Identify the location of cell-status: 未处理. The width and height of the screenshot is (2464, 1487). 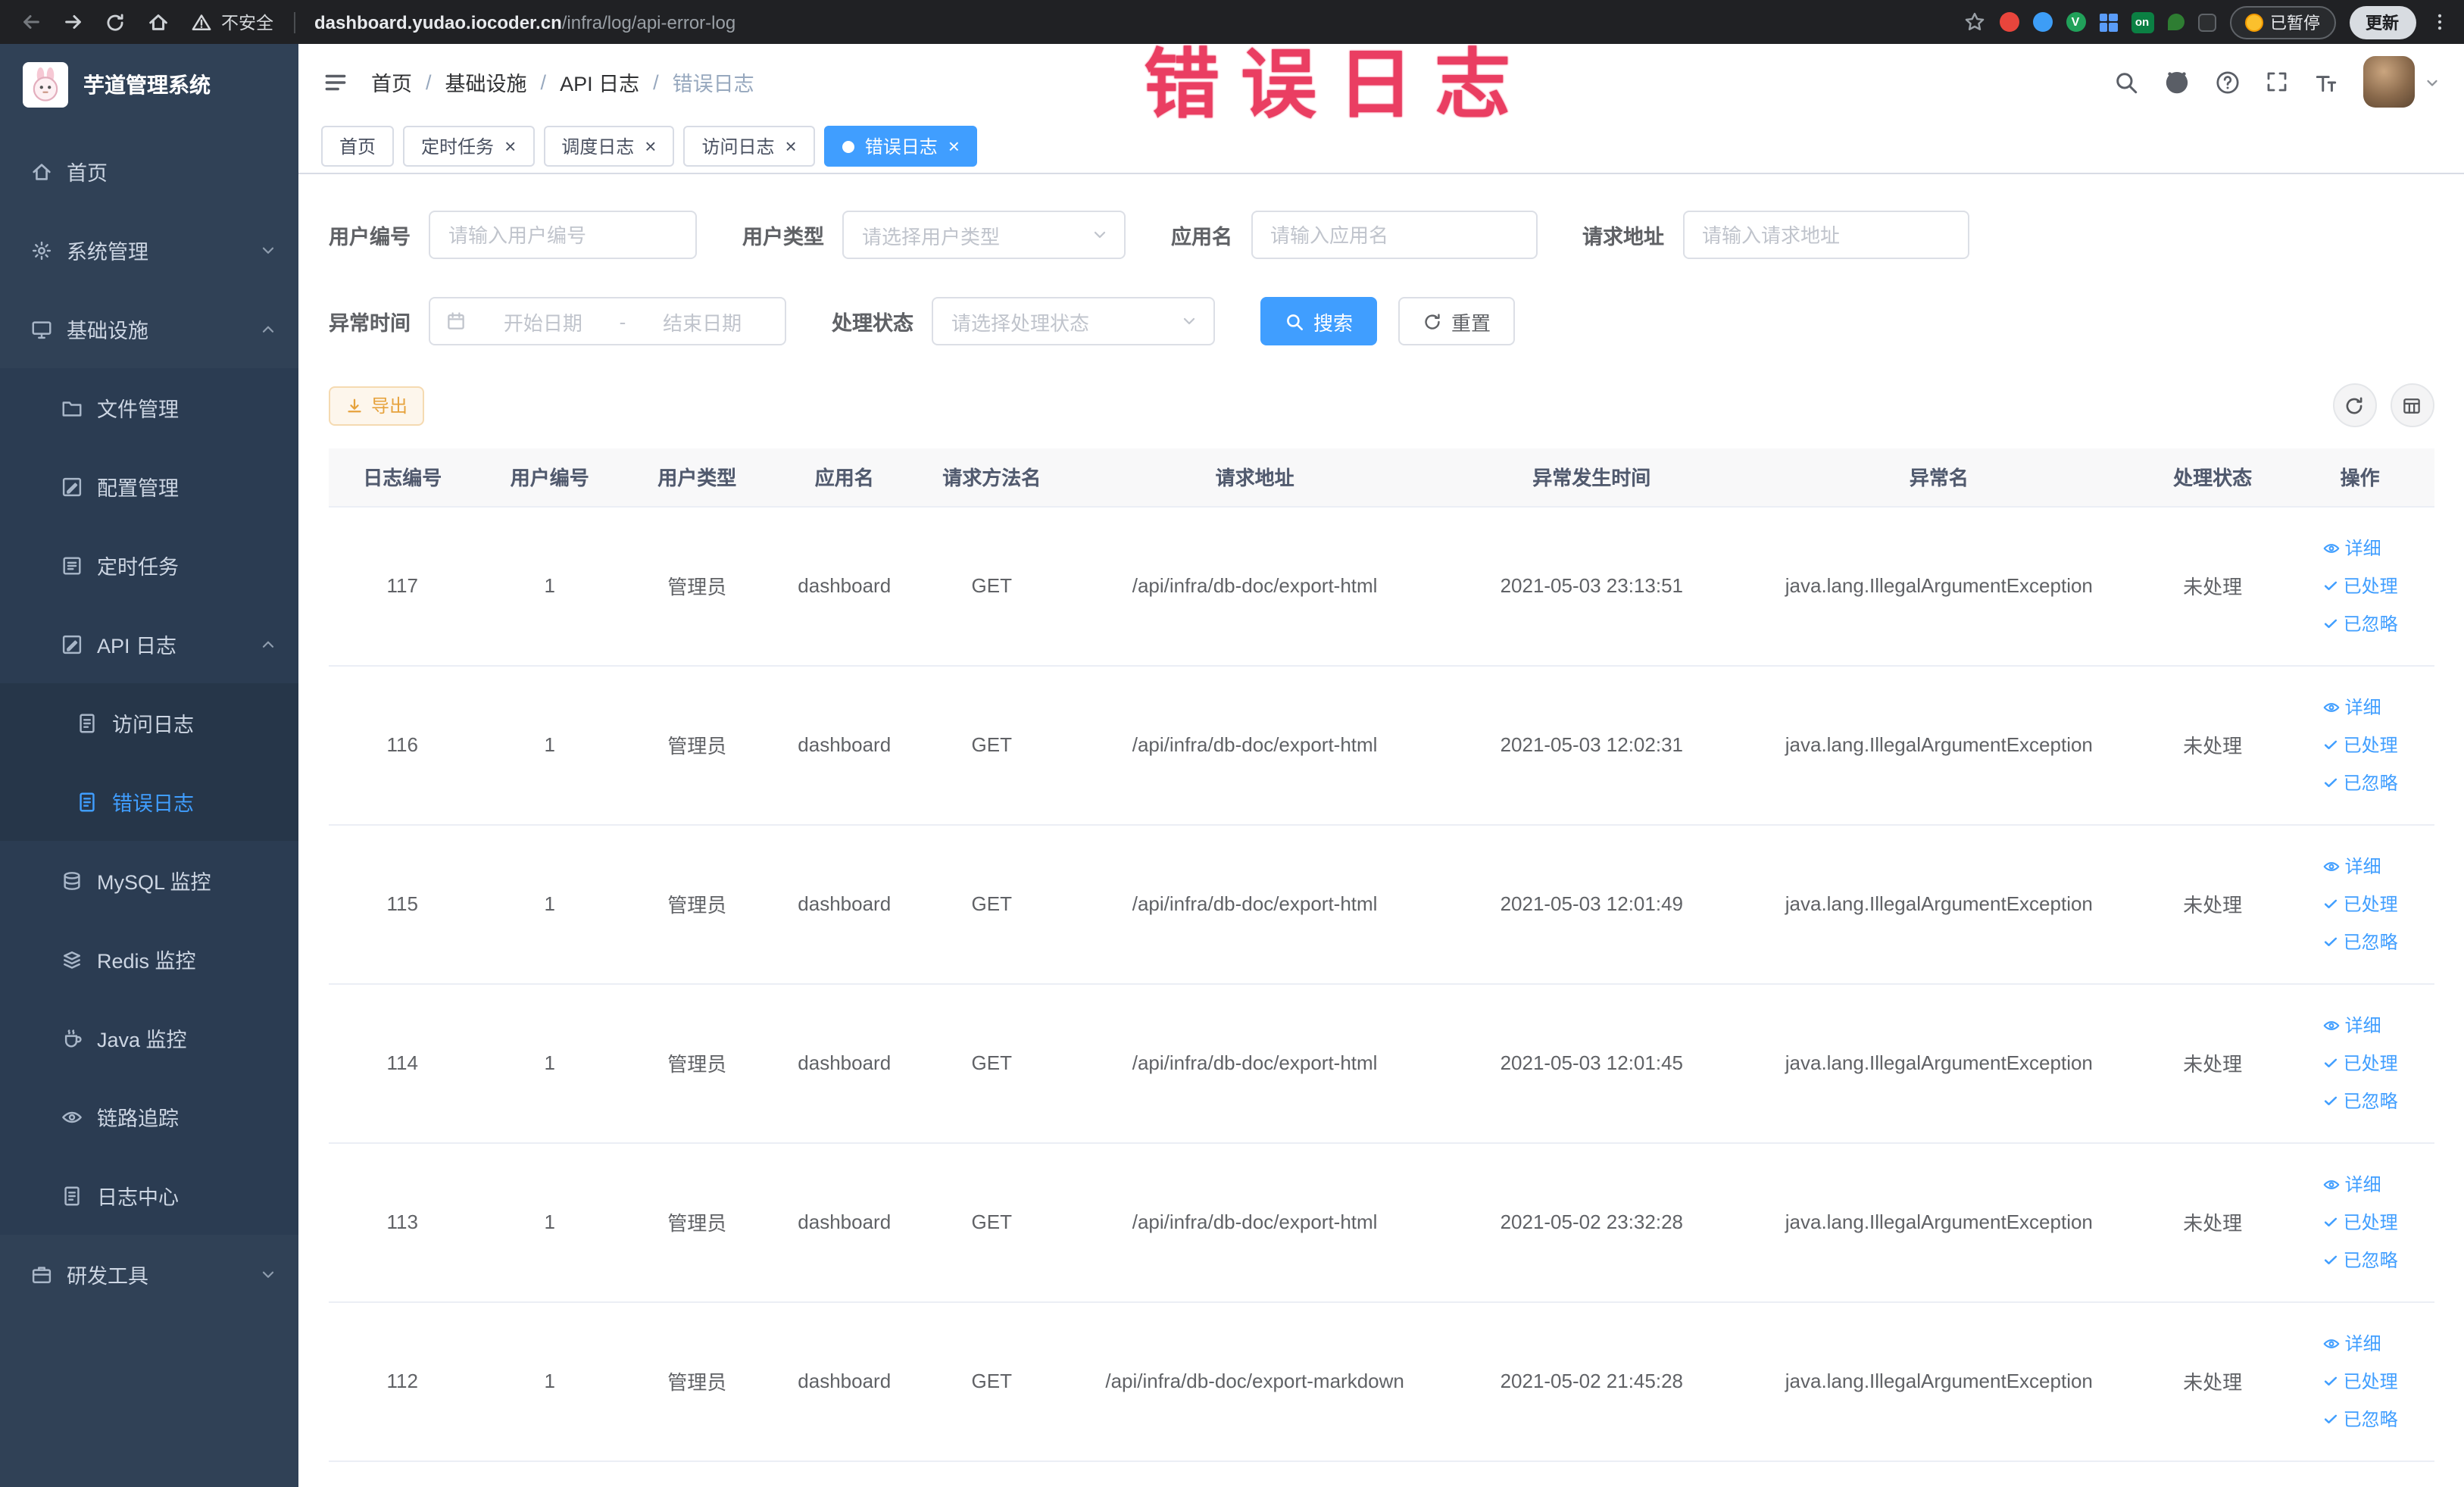
(2212, 1381).